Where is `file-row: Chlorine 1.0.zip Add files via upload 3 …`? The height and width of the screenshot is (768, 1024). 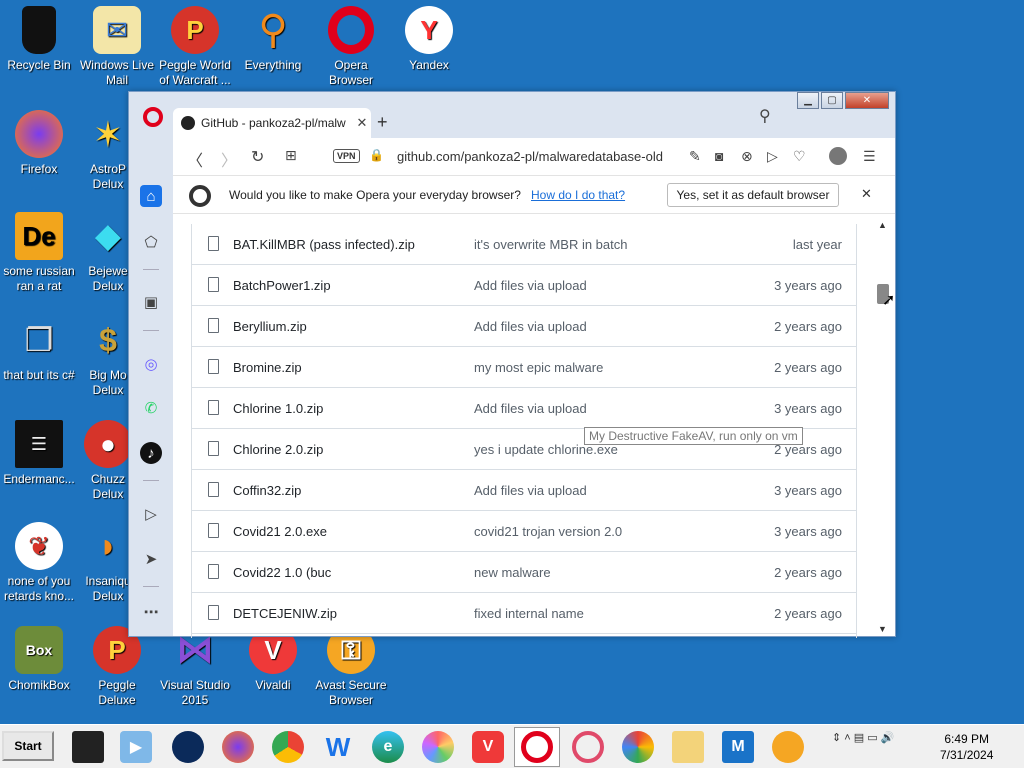
file-row: Chlorine 1.0.zip Add files via upload 3 … is located at coordinates (524, 408).